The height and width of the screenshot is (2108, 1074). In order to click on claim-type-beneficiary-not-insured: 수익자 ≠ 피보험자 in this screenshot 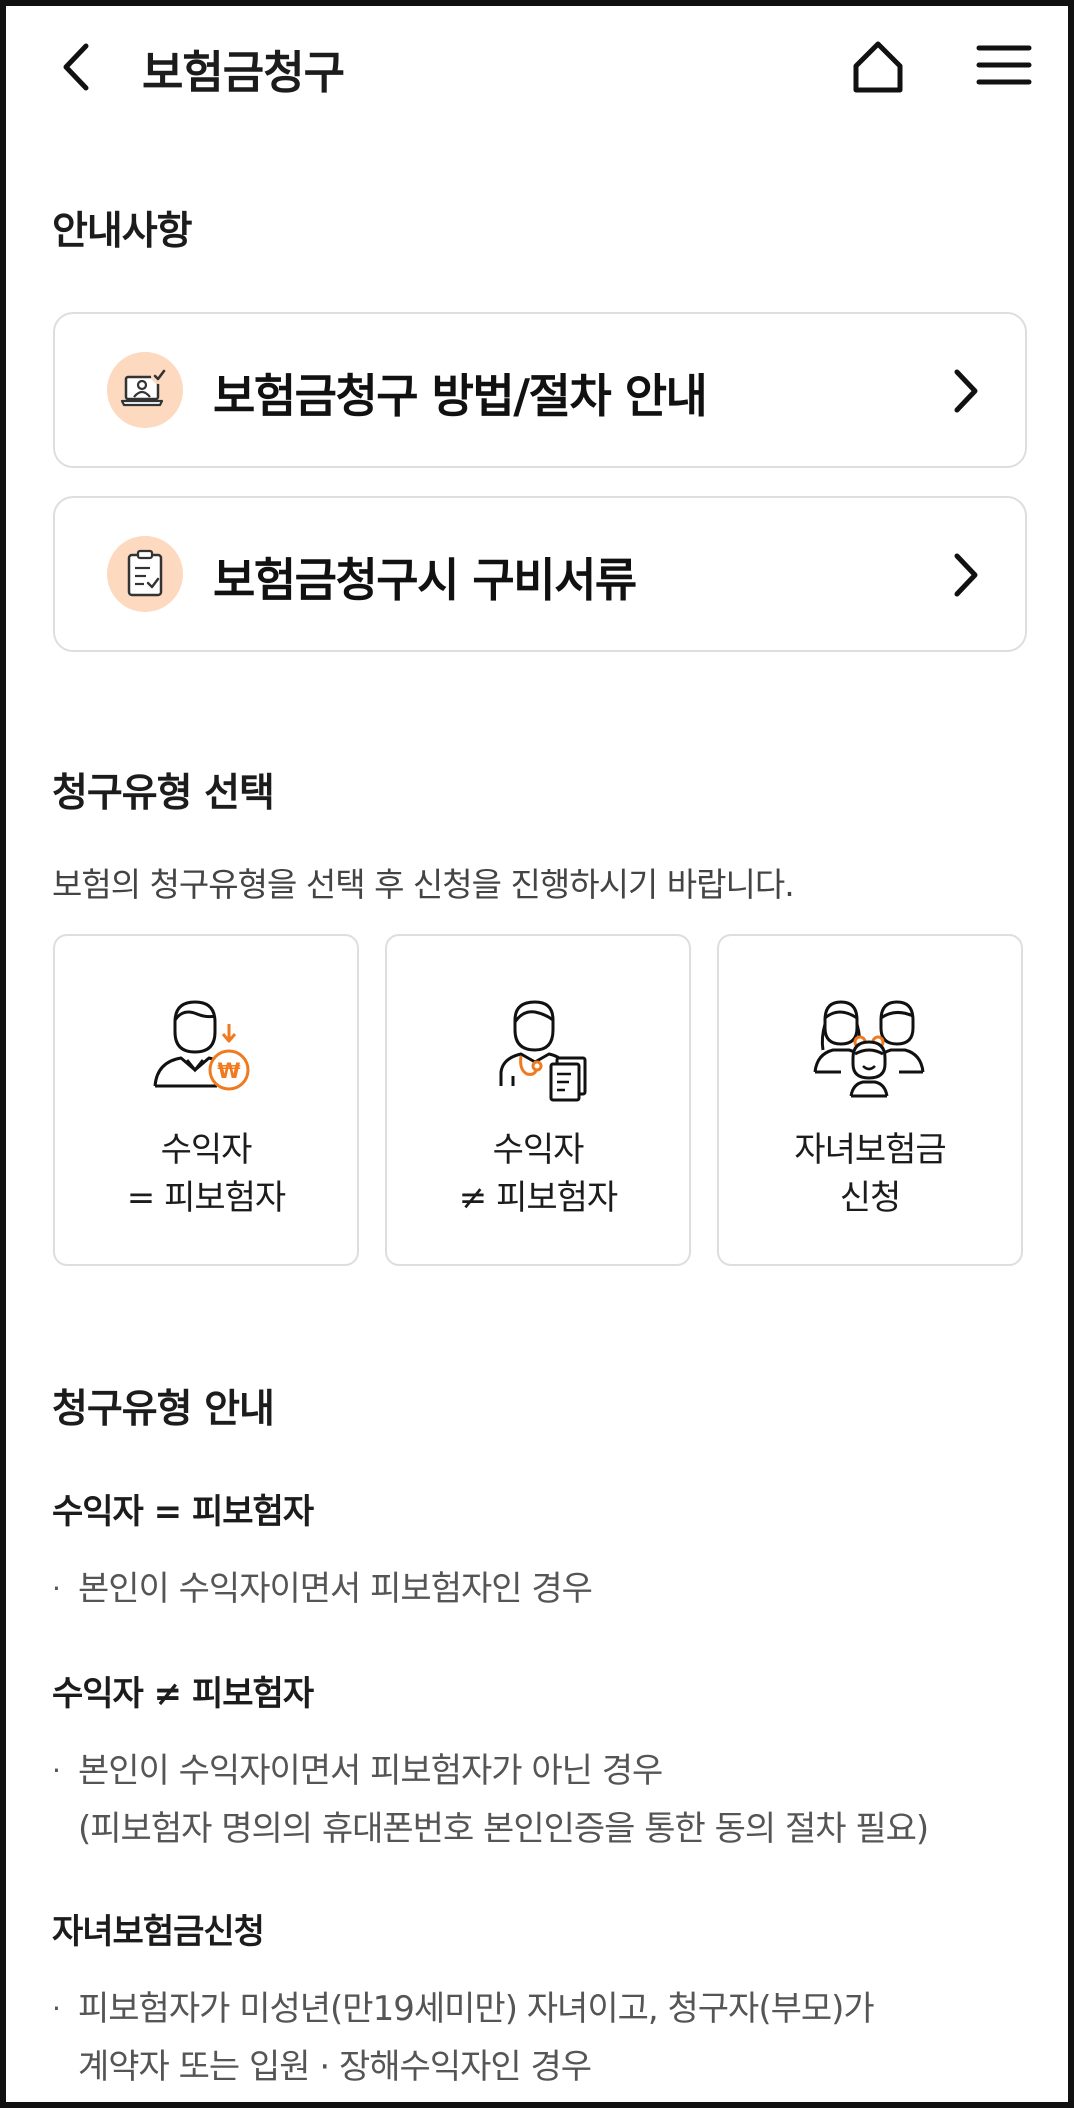, I will do `click(538, 1100)`.